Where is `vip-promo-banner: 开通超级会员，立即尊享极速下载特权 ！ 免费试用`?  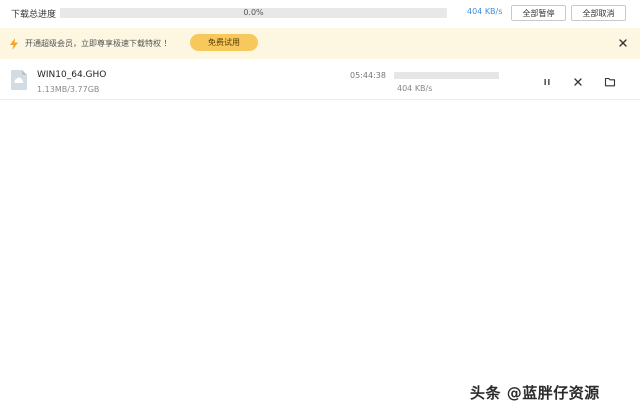 vip-promo-banner: 开通超级会员，立即尊享极速下载特权 ！ 免费试用 is located at coordinates (320, 43).